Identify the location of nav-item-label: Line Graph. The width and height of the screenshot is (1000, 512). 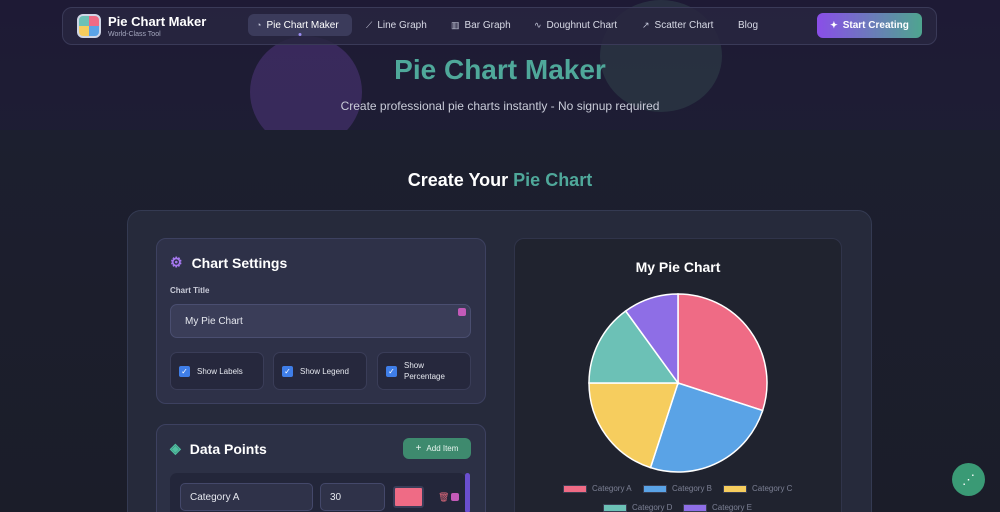
(402, 25).